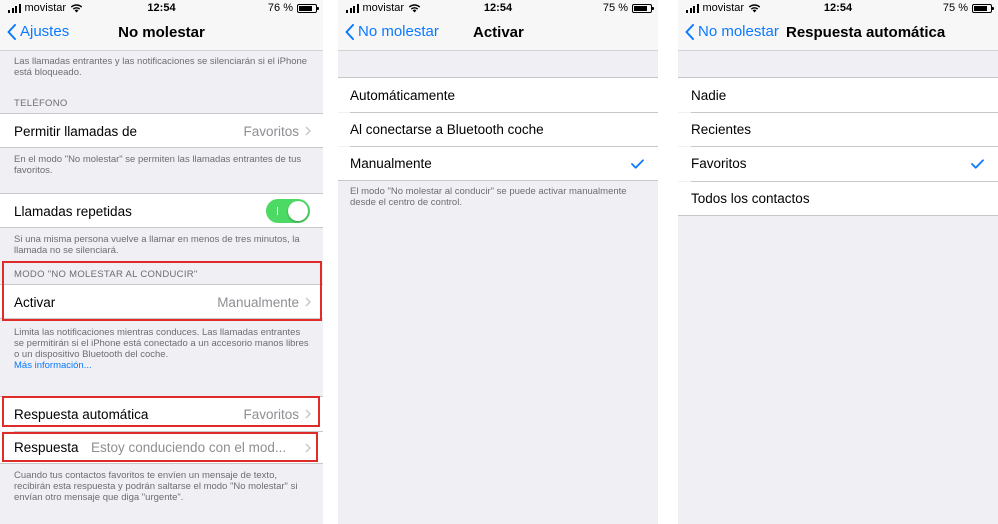  What do you see at coordinates (271, 131) in the screenshot?
I see `allow-calls-value: Favoritos` at bounding box center [271, 131].